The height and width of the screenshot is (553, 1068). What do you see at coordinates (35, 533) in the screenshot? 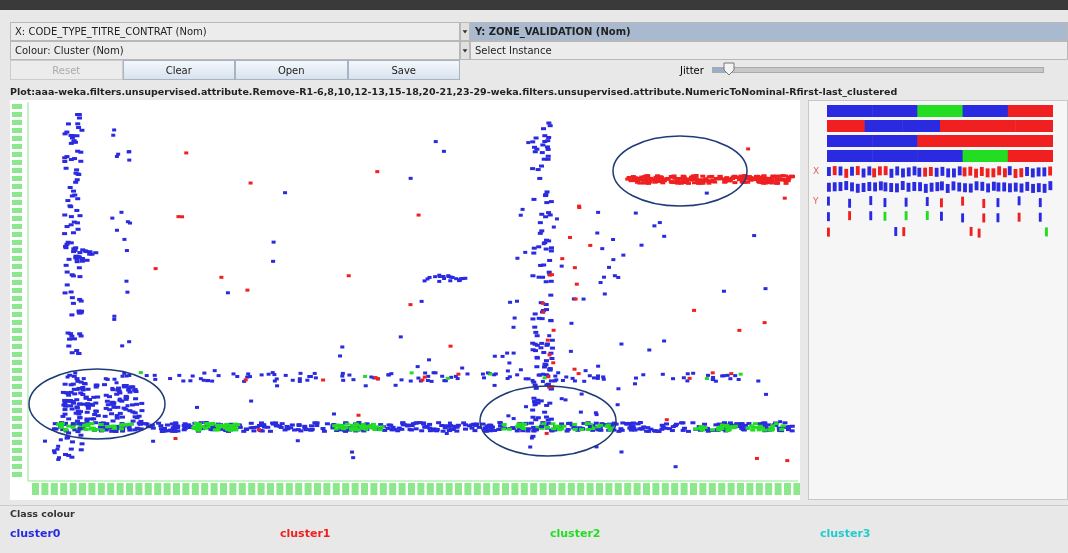
I see `class-label: cluster0` at bounding box center [35, 533].